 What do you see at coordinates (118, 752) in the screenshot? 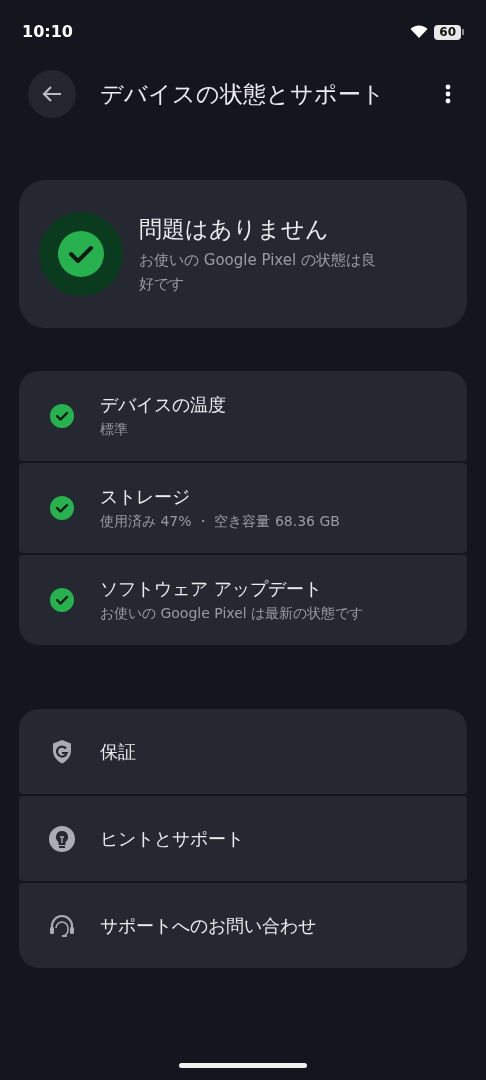
I see `item-title: 保証` at bounding box center [118, 752].